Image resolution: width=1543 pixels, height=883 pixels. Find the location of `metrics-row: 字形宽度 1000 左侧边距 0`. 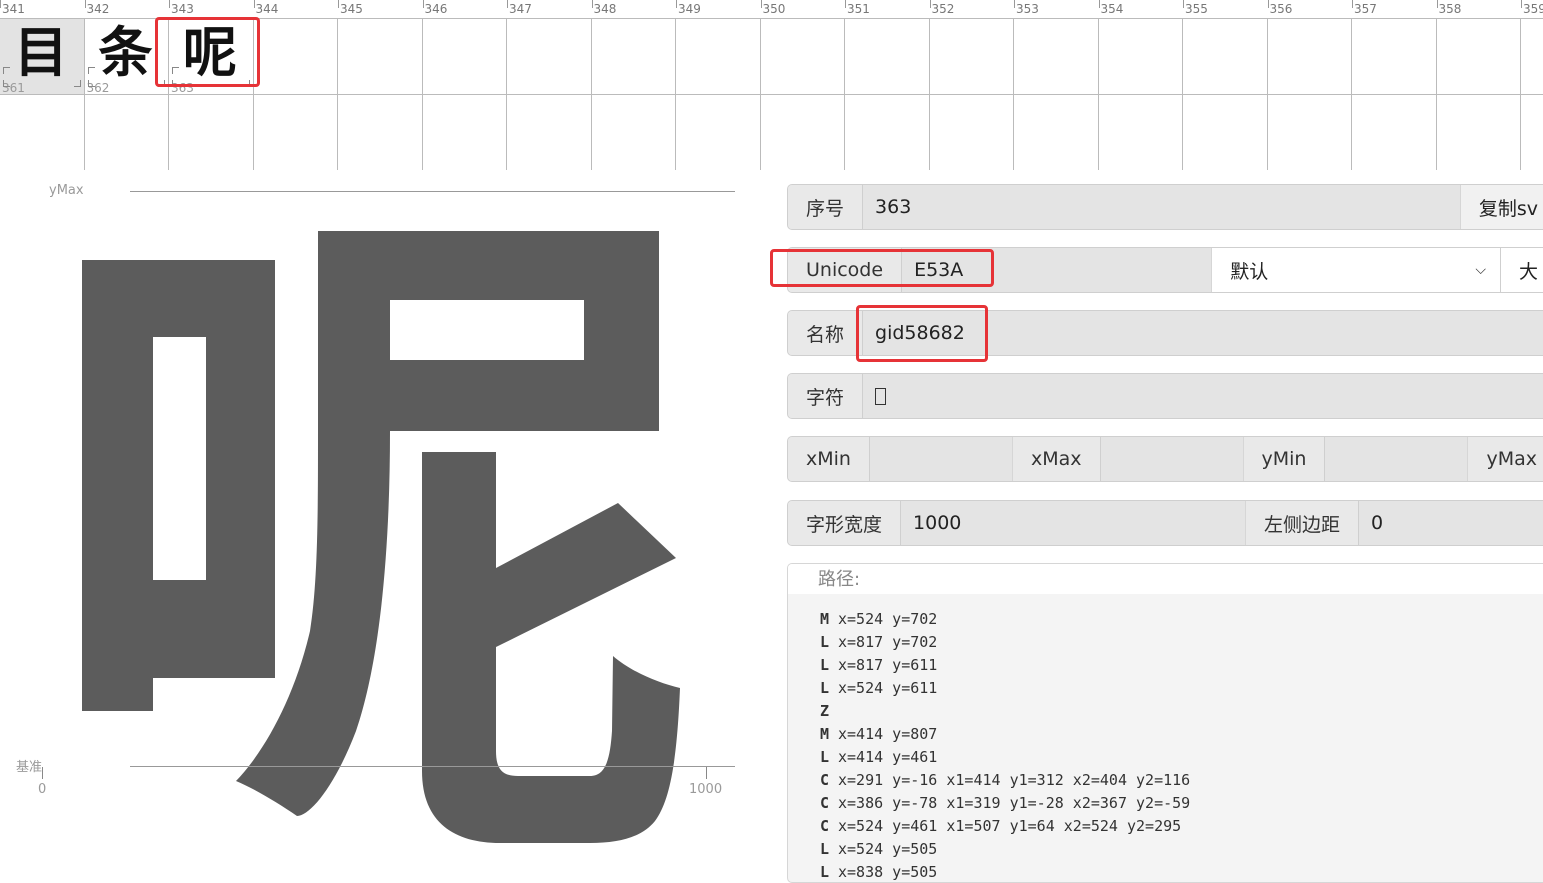

metrics-row: 字形宽度 1000 左侧边距 0 is located at coordinates (1165, 523).